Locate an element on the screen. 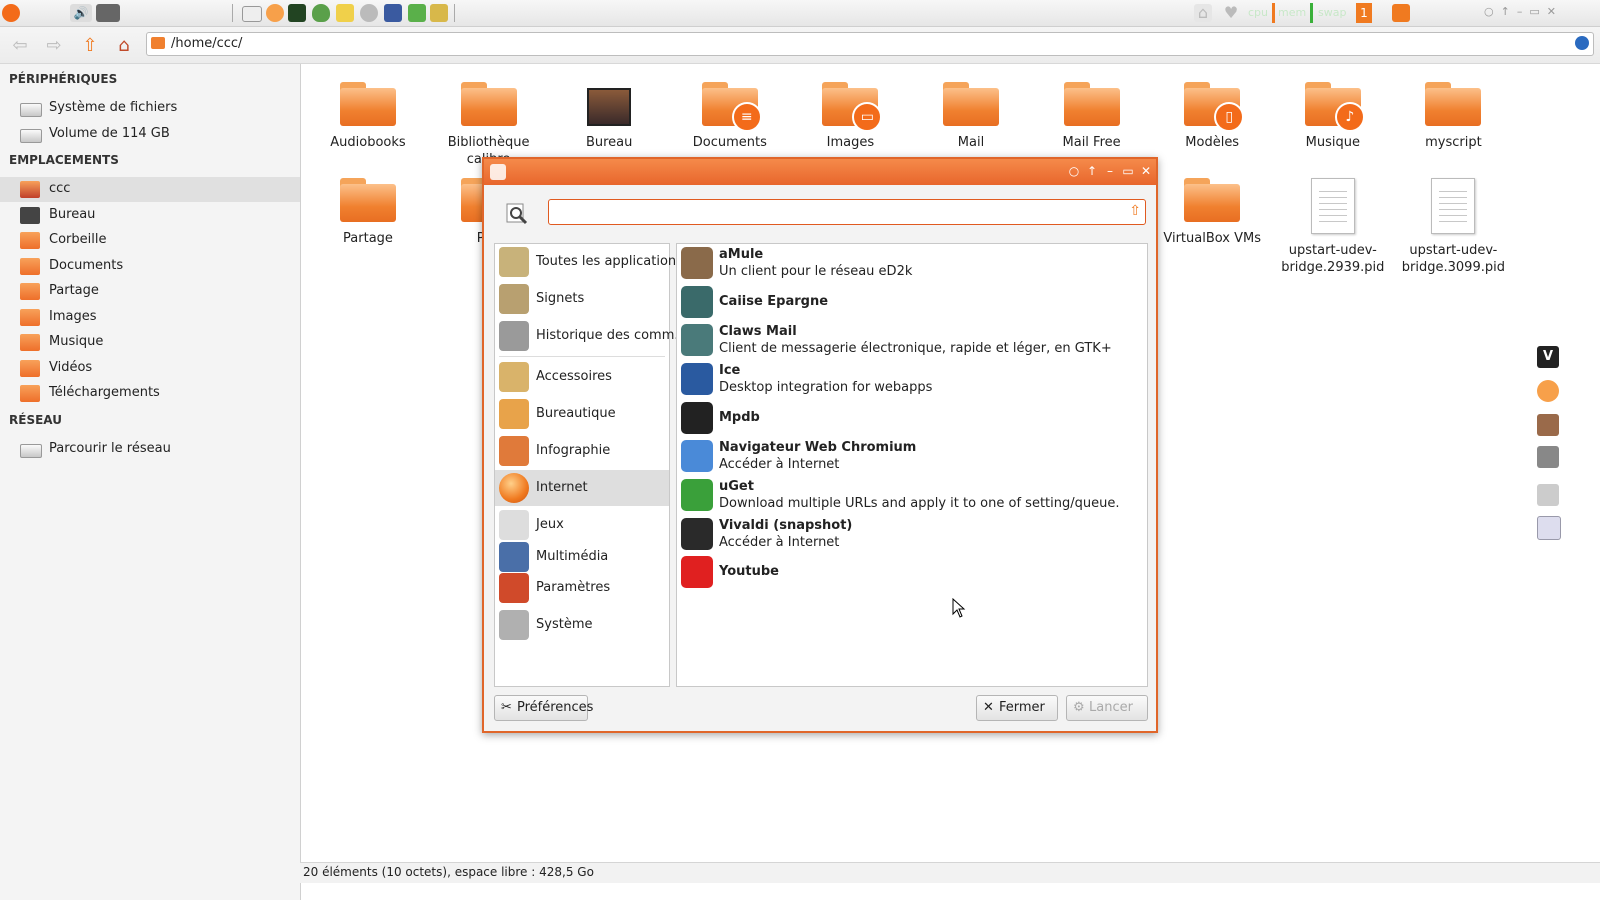 The width and height of the screenshot is (1600, 900). file-item: VirtualBox VMs is located at coordinates (1212, 212).